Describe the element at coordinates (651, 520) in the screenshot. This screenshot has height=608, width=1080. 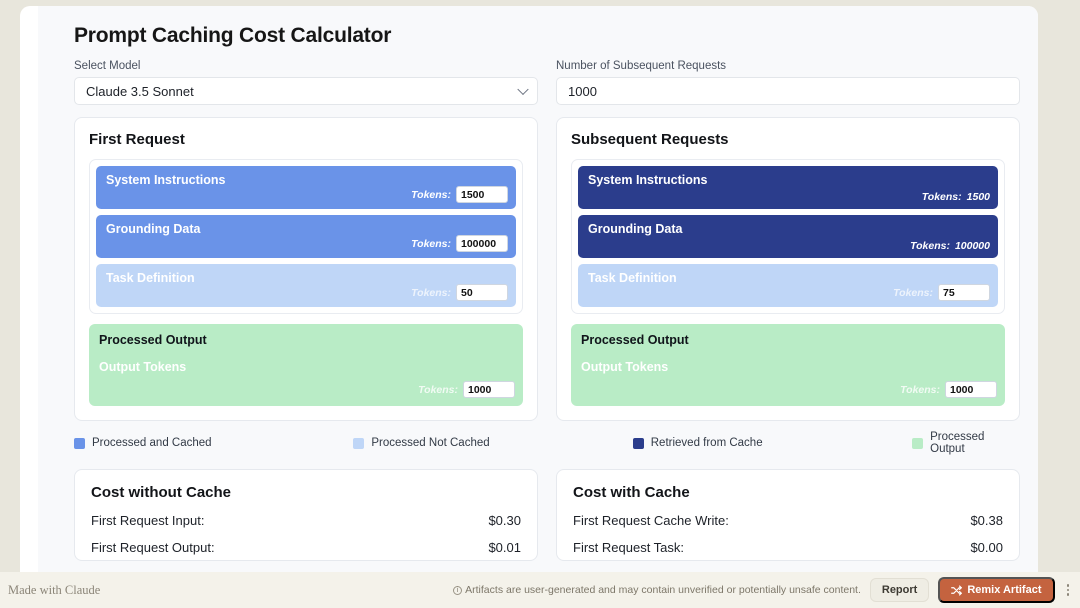
I see `cost-row-label: First Request Cache Write:` at that location.